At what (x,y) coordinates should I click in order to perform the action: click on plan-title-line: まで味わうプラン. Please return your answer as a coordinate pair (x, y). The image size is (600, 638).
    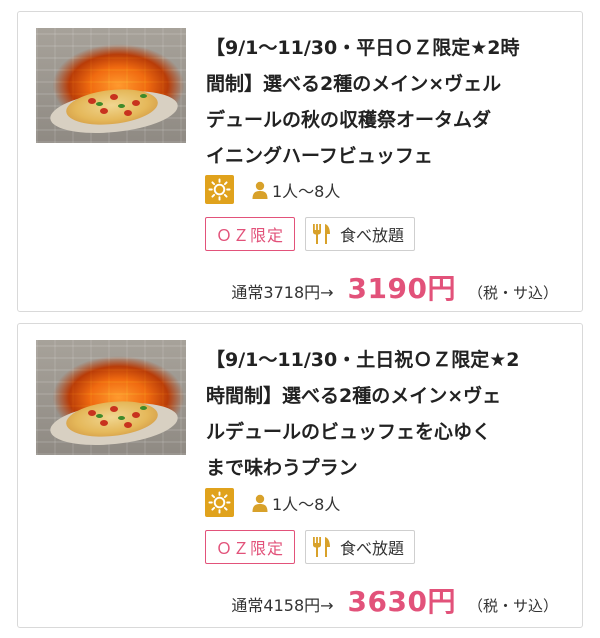
    Looking at the image, I should click on (282, 468).